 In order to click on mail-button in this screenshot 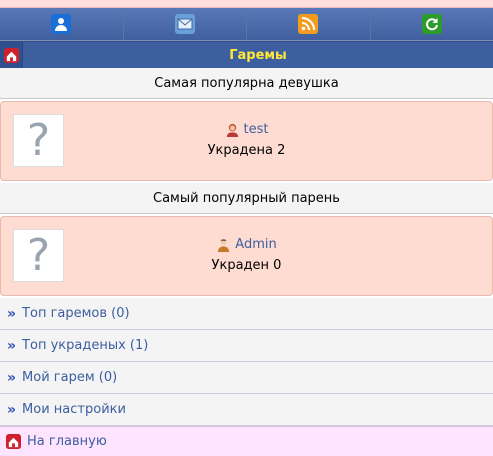, I will do `click(186, 24)`.